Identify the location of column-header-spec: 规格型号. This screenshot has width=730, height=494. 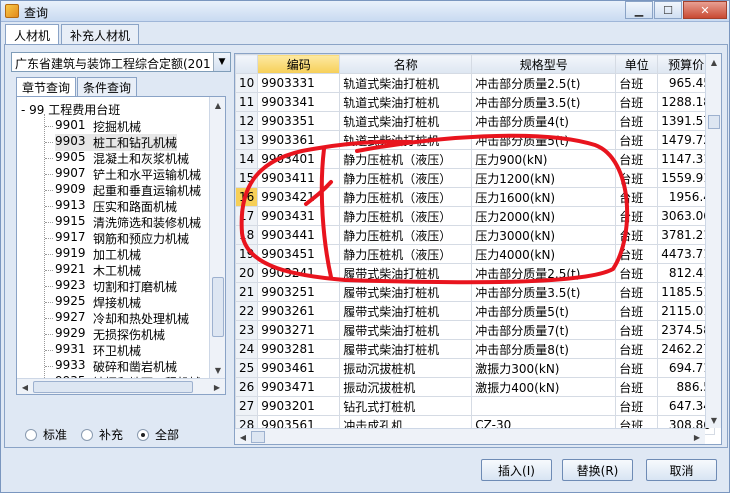
(544, 64).